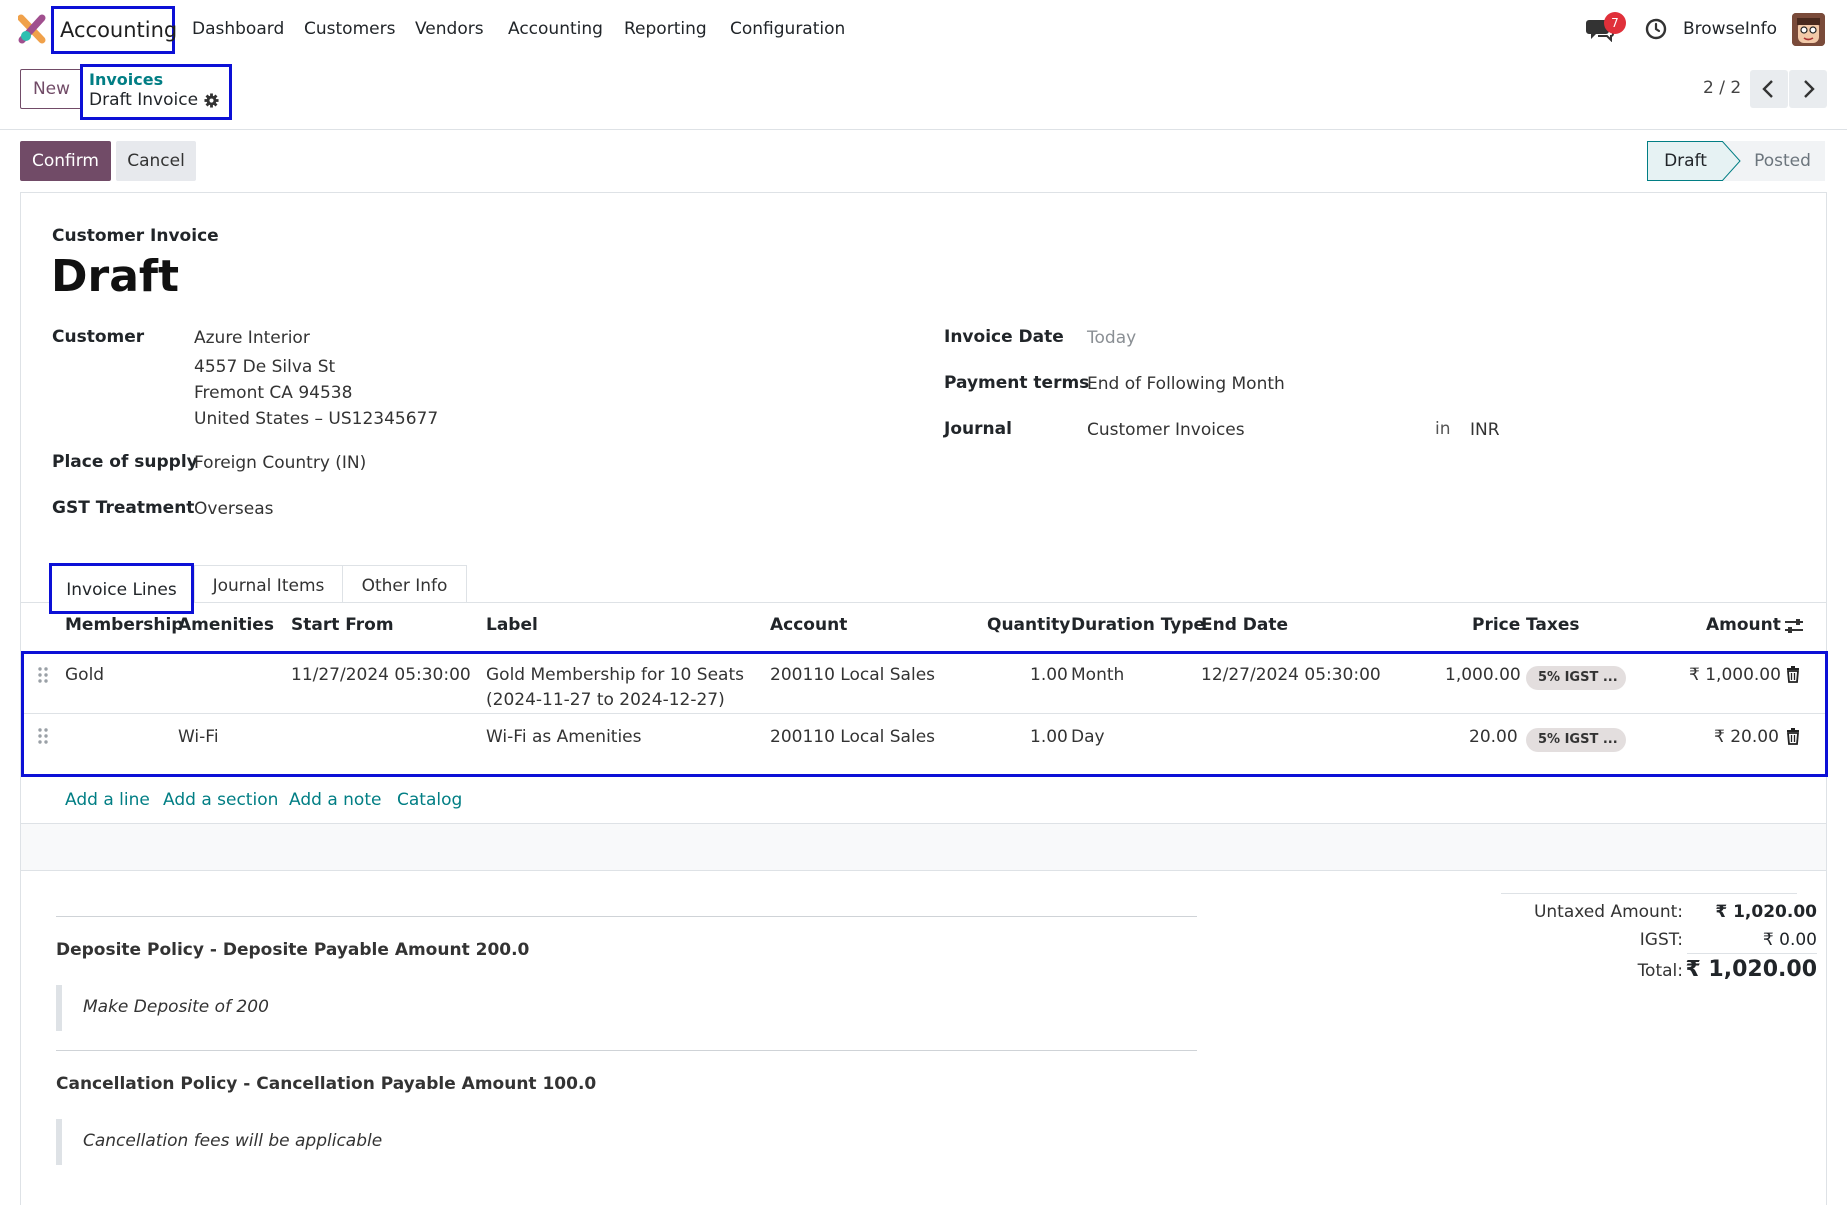 The width and height of the screenshot is (1847, 1205). Describe the element at coordinates (156, 80) in the screenshot. I see `breadcrumb-invoices-link: Invoices` at that location.